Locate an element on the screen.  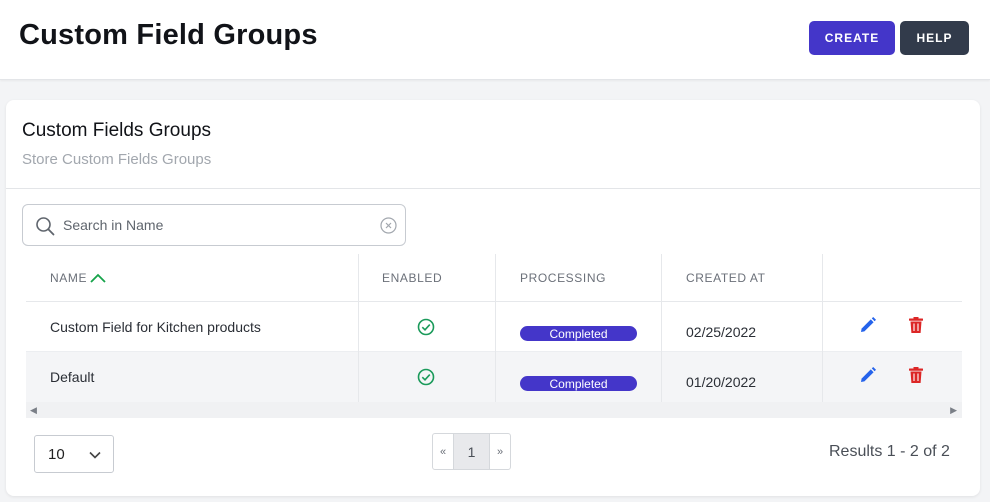
create-button: CREATE is located at coordinates (852, 38).